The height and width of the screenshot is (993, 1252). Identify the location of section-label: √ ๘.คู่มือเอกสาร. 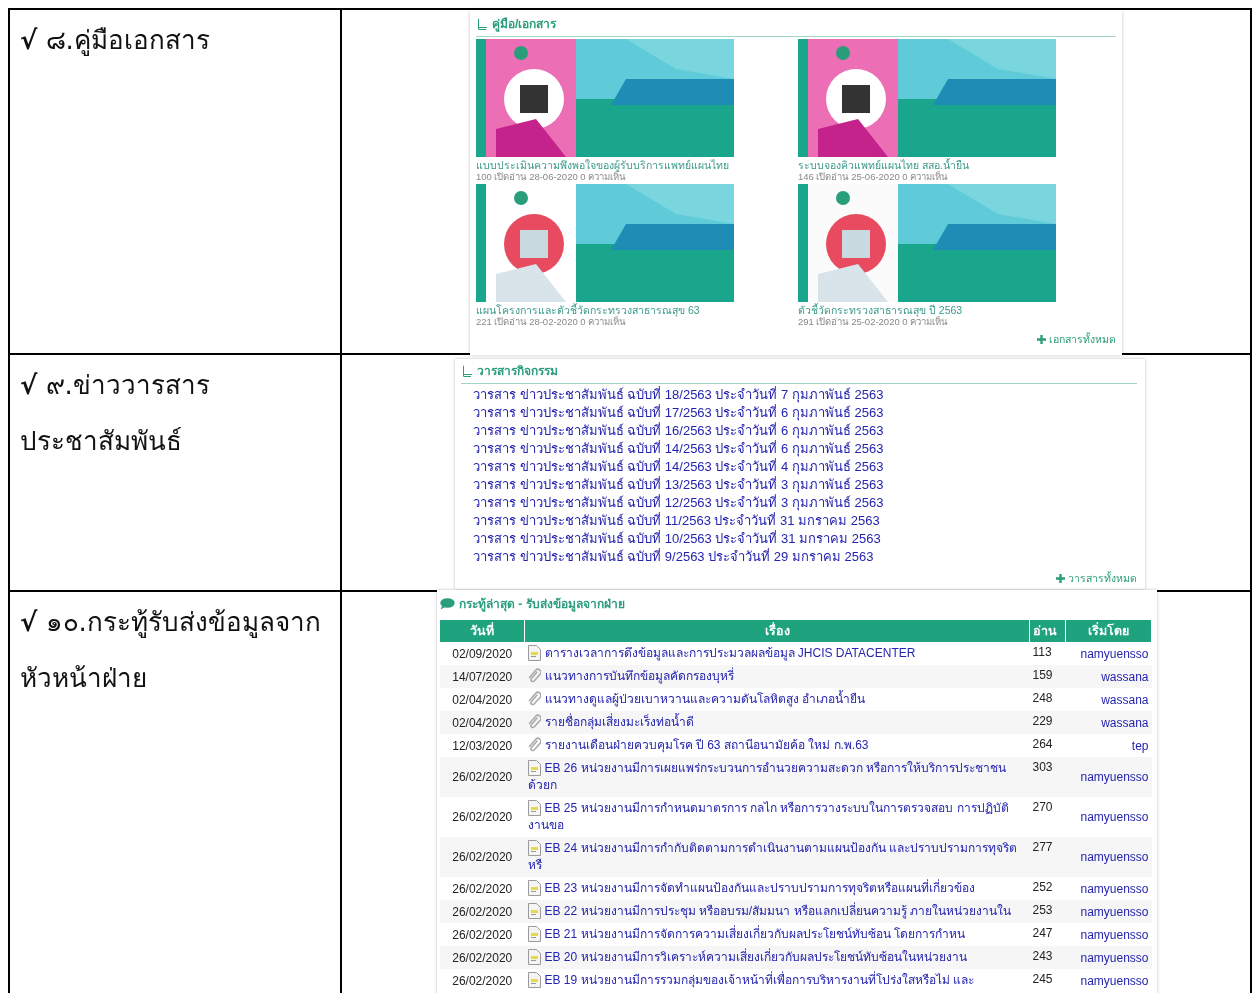
(115, 41).